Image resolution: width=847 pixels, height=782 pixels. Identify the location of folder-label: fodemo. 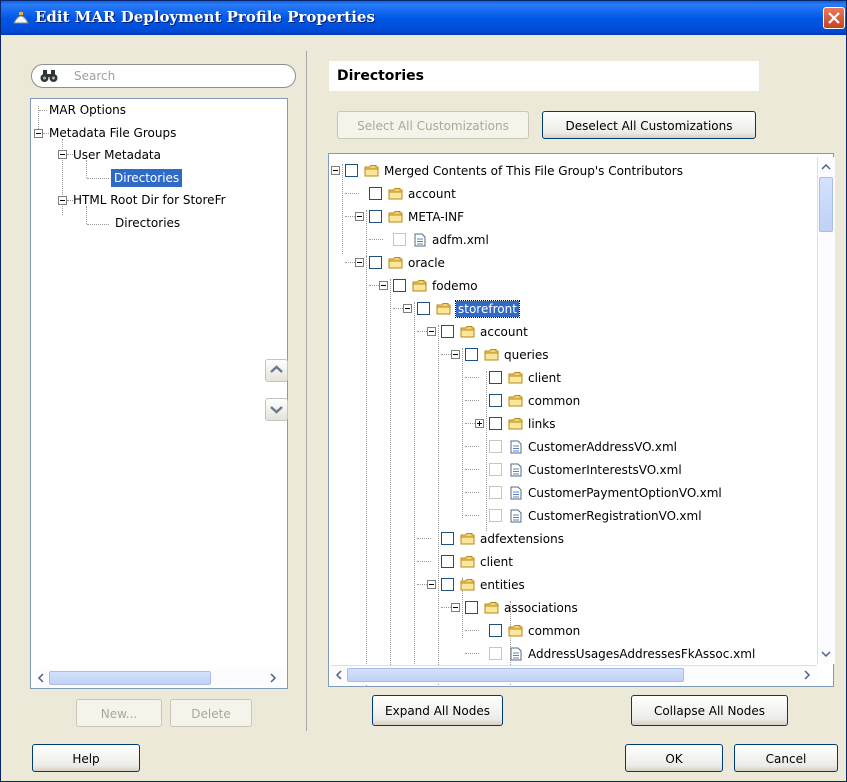
(455, 286).